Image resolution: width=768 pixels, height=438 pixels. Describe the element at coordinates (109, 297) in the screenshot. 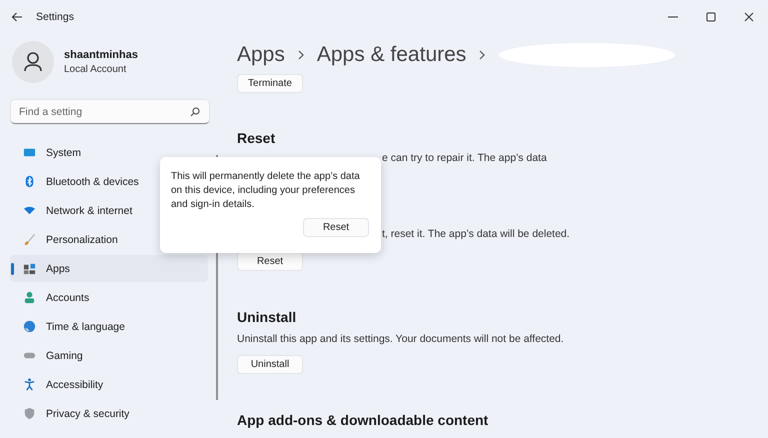

I see `nav-item: Accounts` at that location.